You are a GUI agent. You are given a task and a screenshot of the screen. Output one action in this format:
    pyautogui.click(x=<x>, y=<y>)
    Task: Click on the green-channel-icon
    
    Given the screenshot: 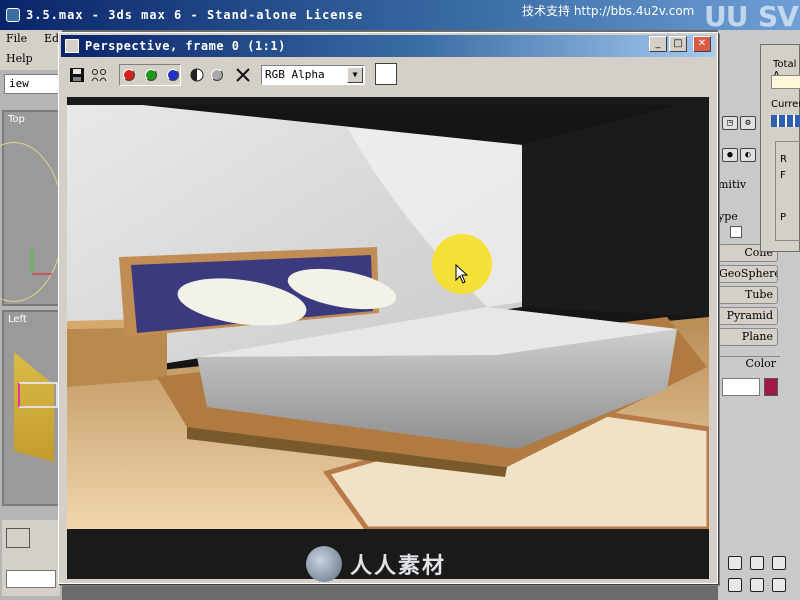 What is the action you would take?
    pyautogui.click(x=151, y=75)
    